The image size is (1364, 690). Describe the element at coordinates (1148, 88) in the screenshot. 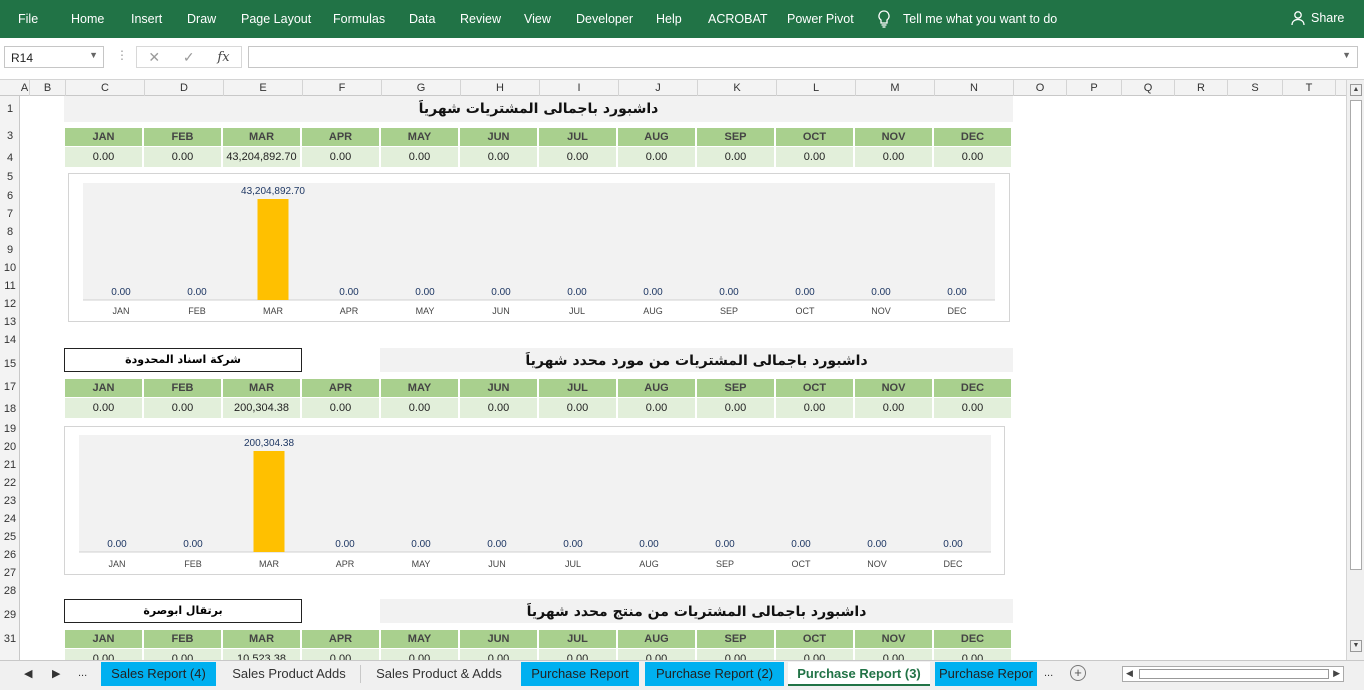

I see `column-header-q: Q` at that location.